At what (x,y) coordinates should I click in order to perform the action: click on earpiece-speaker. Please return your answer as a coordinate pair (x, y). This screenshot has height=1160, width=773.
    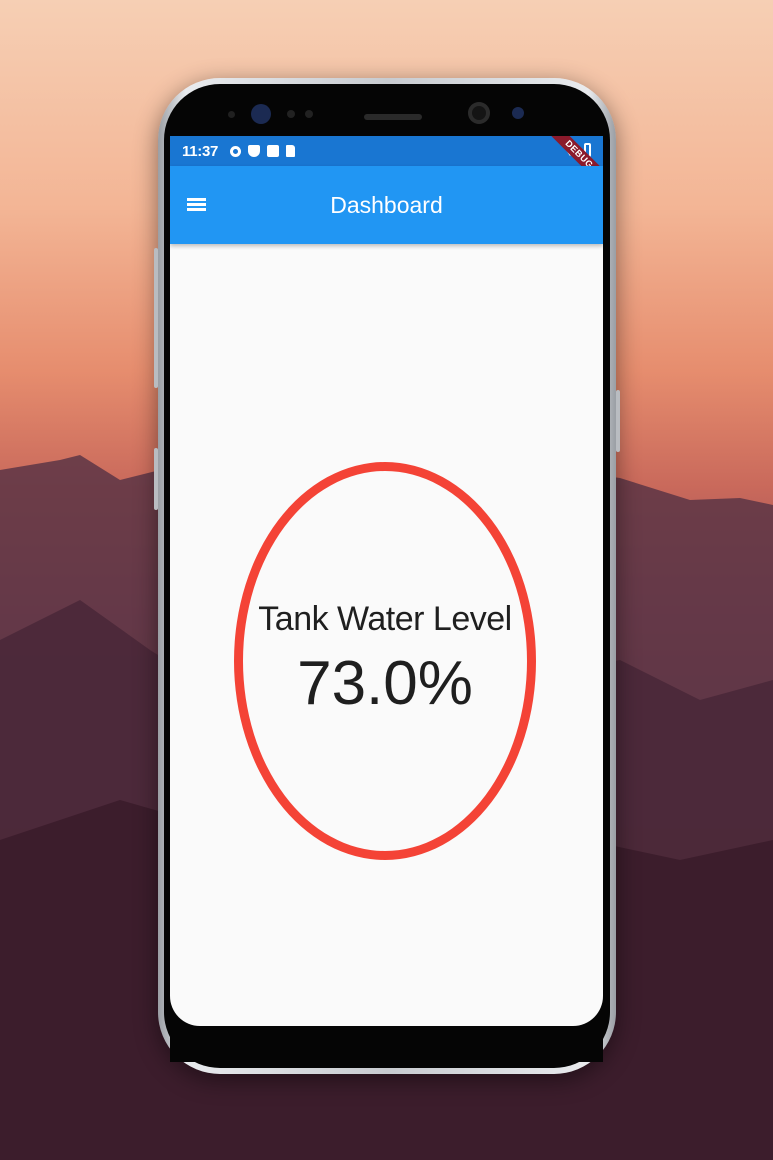
    Looking at the image, I should click on (393, 117).